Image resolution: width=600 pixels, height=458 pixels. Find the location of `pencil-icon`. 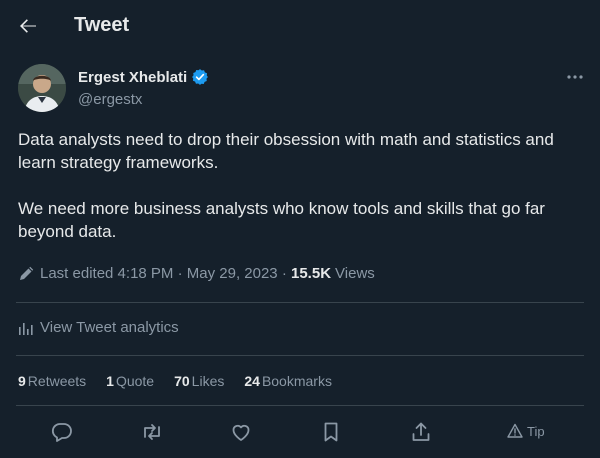

pencil-icon is located at coordinates (26, 274).